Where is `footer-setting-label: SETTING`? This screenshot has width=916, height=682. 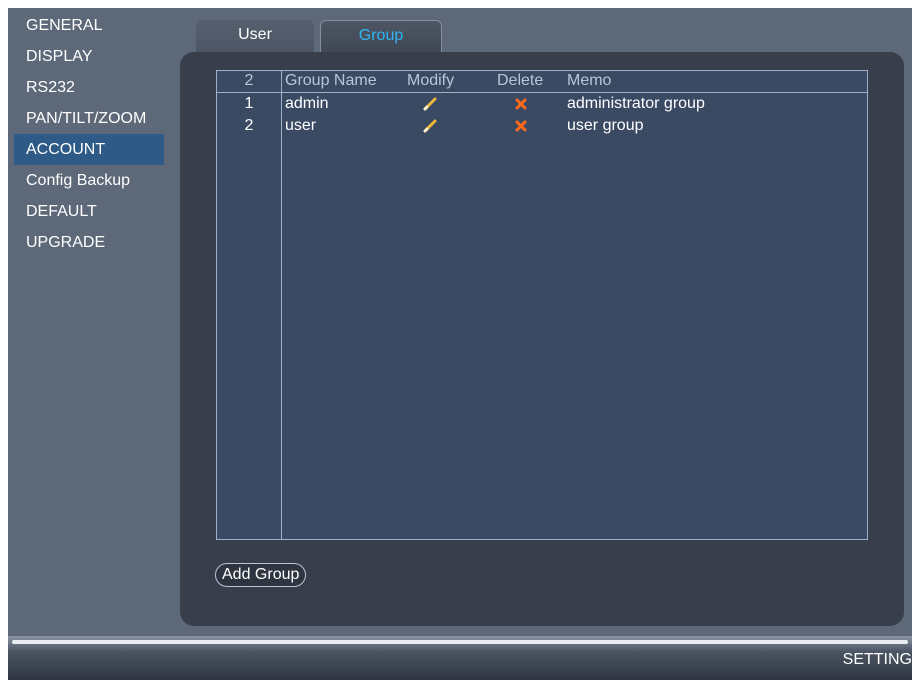
footer-setting-label: SETTING is located at coordinates (877, 659).